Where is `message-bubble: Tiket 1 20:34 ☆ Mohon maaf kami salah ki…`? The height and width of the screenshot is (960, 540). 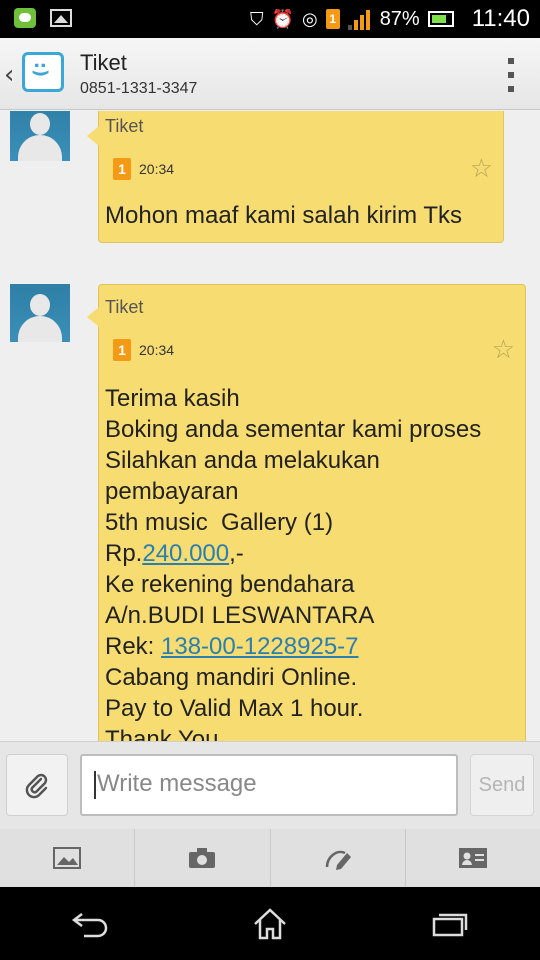
message-bubble: Tiket 1 20:34 ☆ Mohon maaf kami salah ki… is located at coordinates (295, 177).